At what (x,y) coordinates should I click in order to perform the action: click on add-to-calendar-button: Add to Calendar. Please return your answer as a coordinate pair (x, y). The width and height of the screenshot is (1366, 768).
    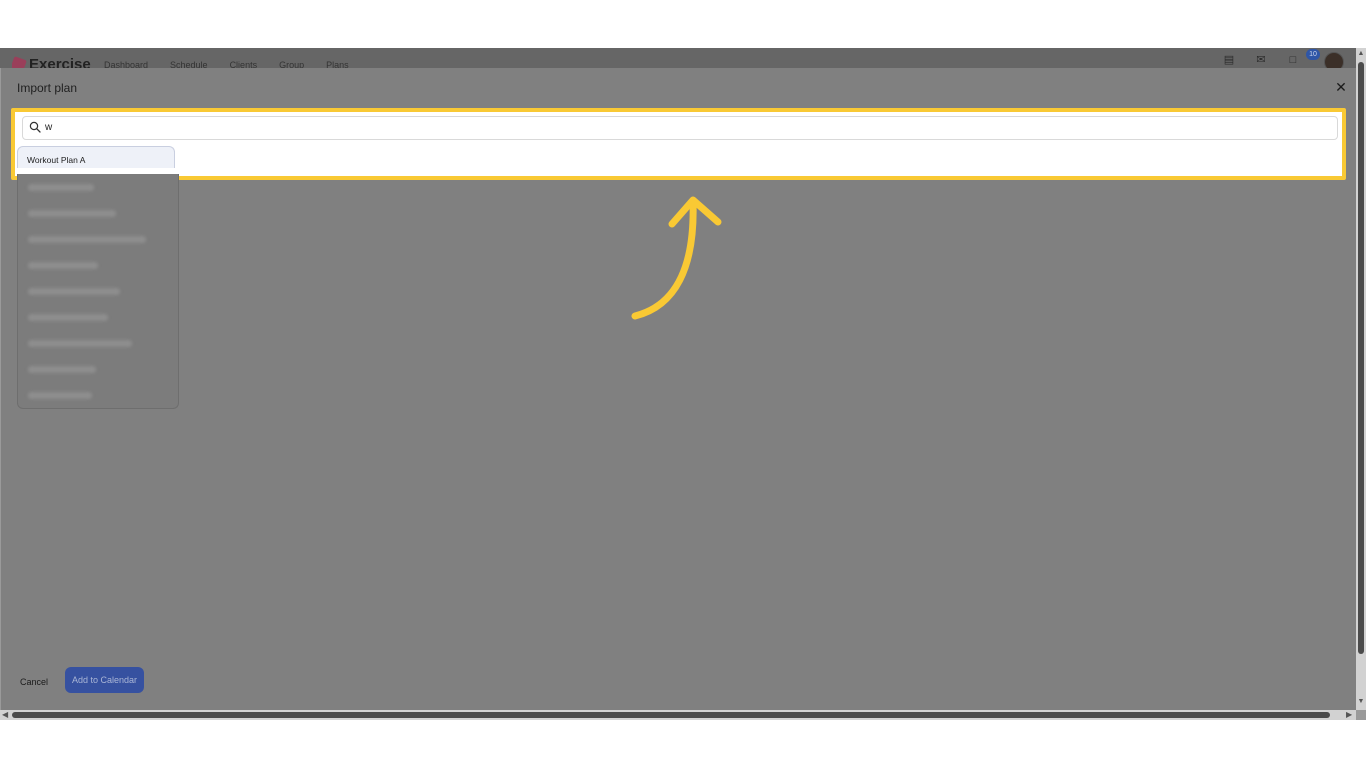
    Looking at the image, I should click on (104, 680).